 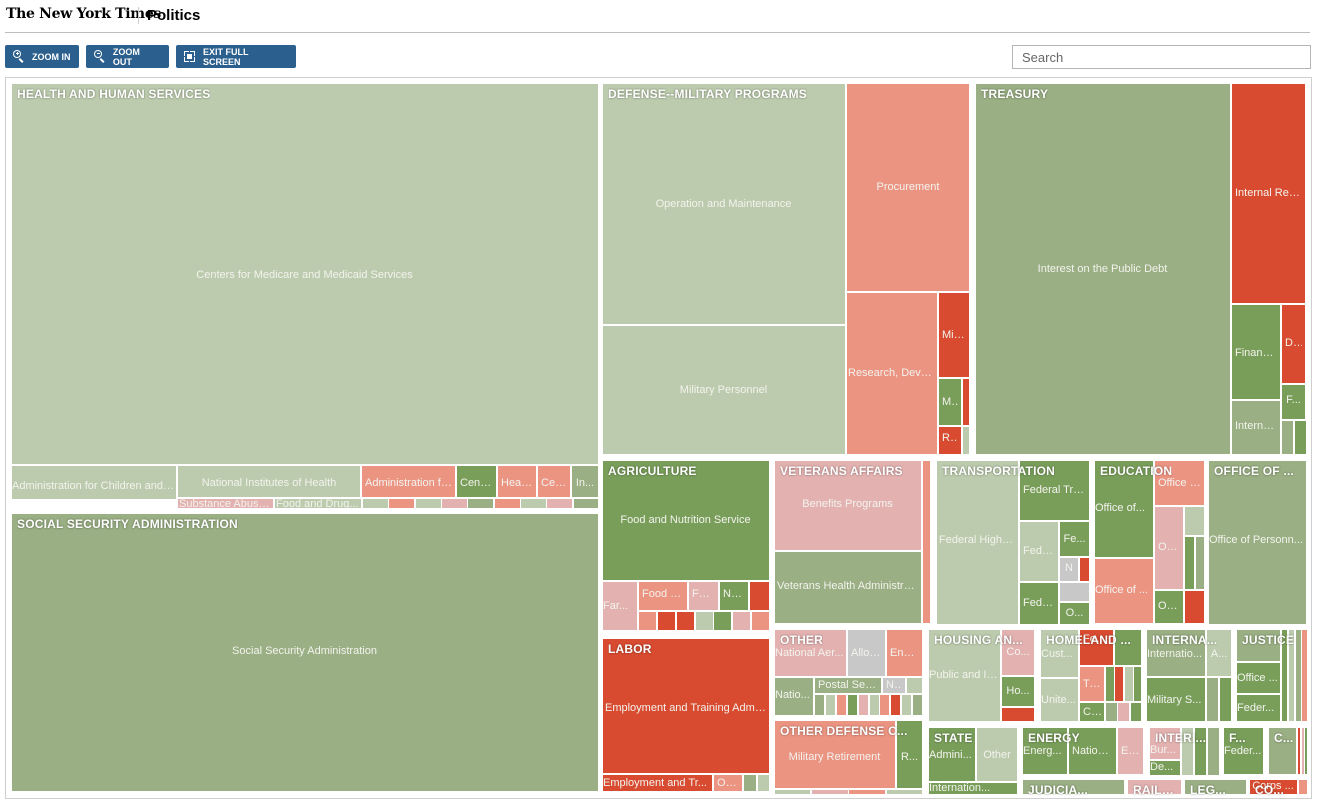 I want to click on agency-cell-national-institutes-of-health: National Institutes of Health, so click(x=269, y=481).